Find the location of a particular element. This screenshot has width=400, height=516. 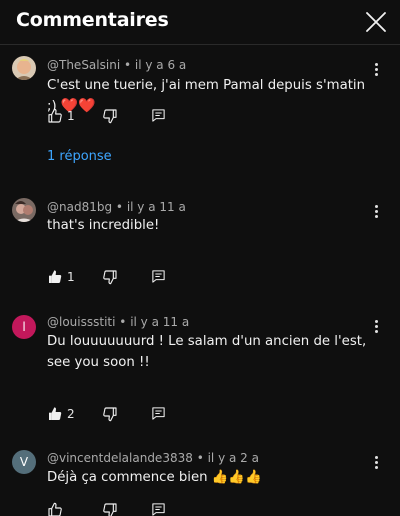

comment-time: il y a 2 a is located at coordinates (233, 458).